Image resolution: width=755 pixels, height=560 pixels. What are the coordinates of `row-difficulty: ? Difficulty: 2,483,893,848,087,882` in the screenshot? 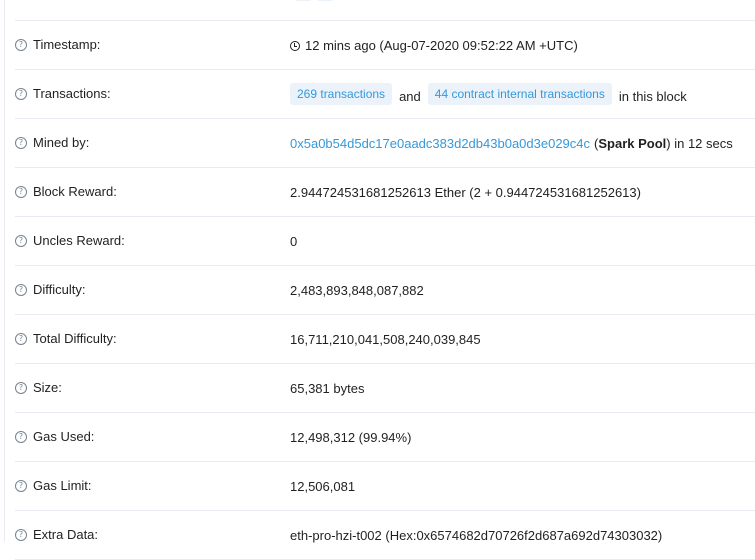 It's located at (385, 290).